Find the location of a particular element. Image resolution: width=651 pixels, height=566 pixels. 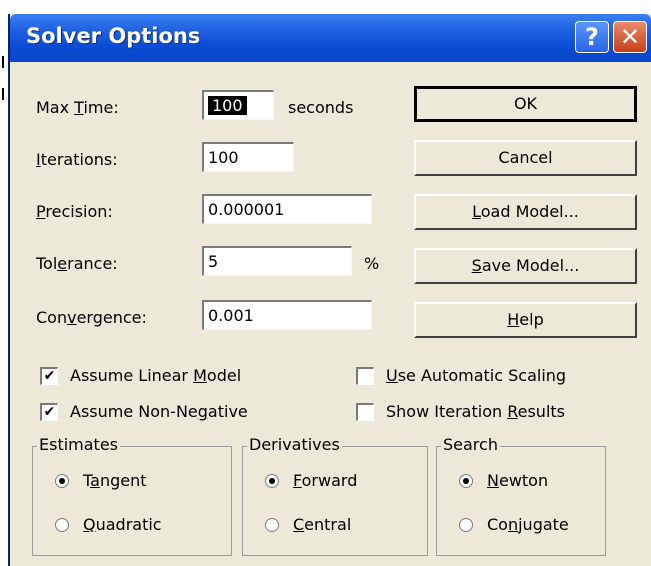

radio-quadratic: Quadratic is located at coordinates (108, 524).